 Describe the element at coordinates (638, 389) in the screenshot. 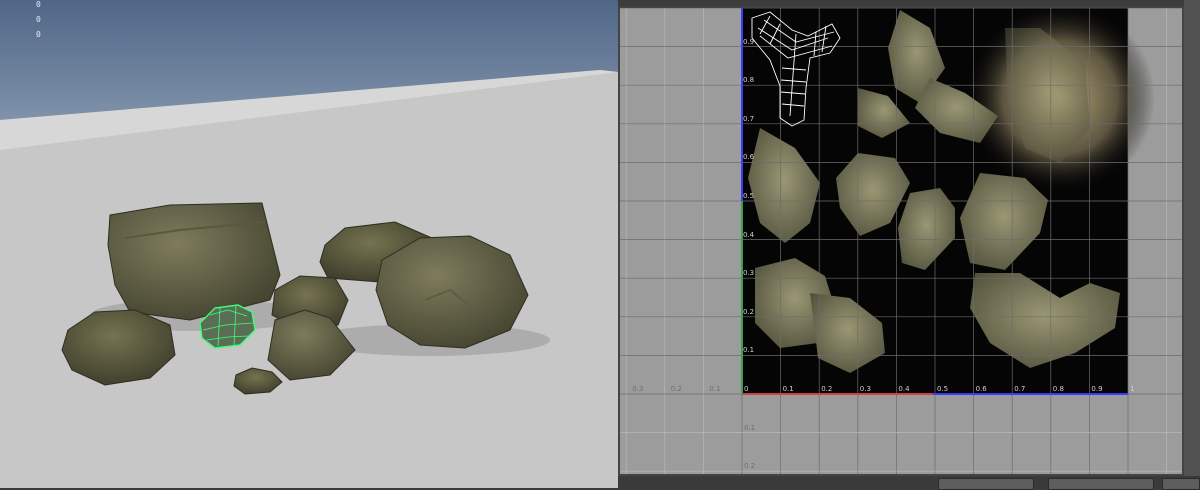

I see `neg-u-tick: 0.3` at that location.